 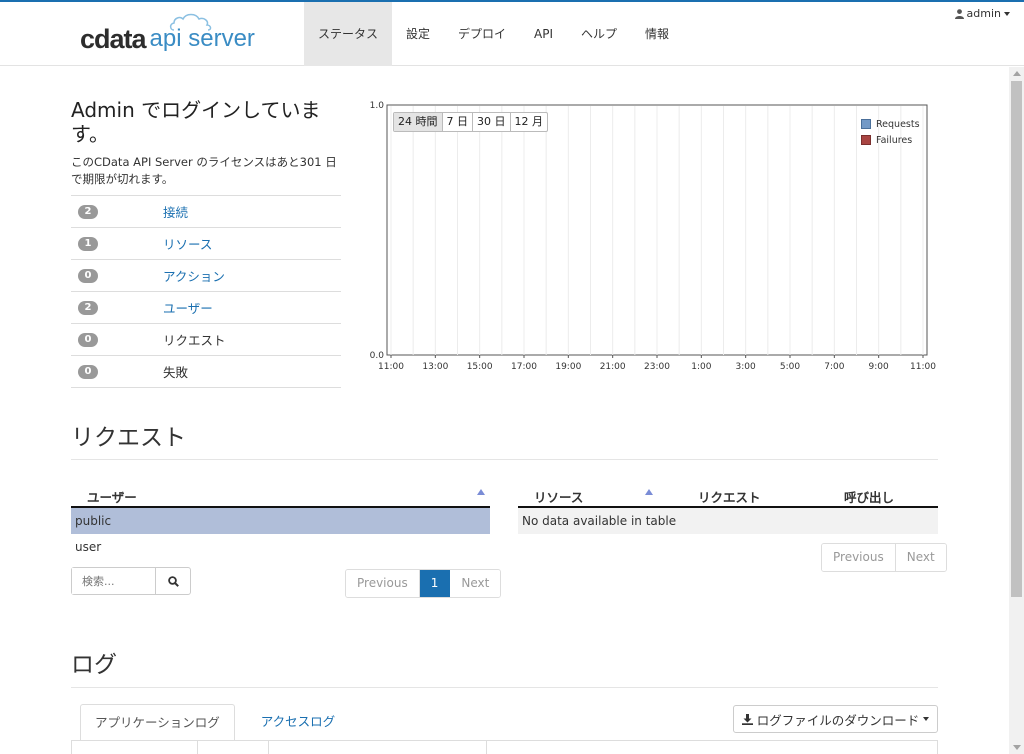 I want to click on users-pagination: Previous 1 Next, so click(x=423, y=583).